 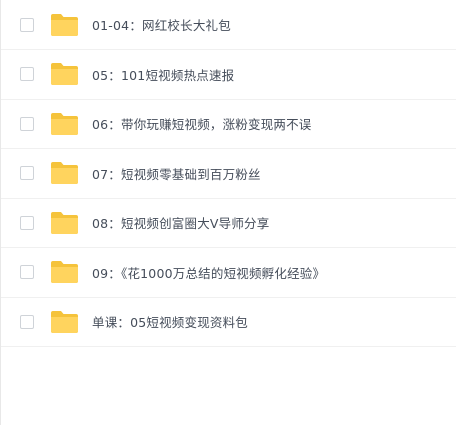 I want to click on list-item: 单课：05短视频变现资料包, so click(x=228, y=322).